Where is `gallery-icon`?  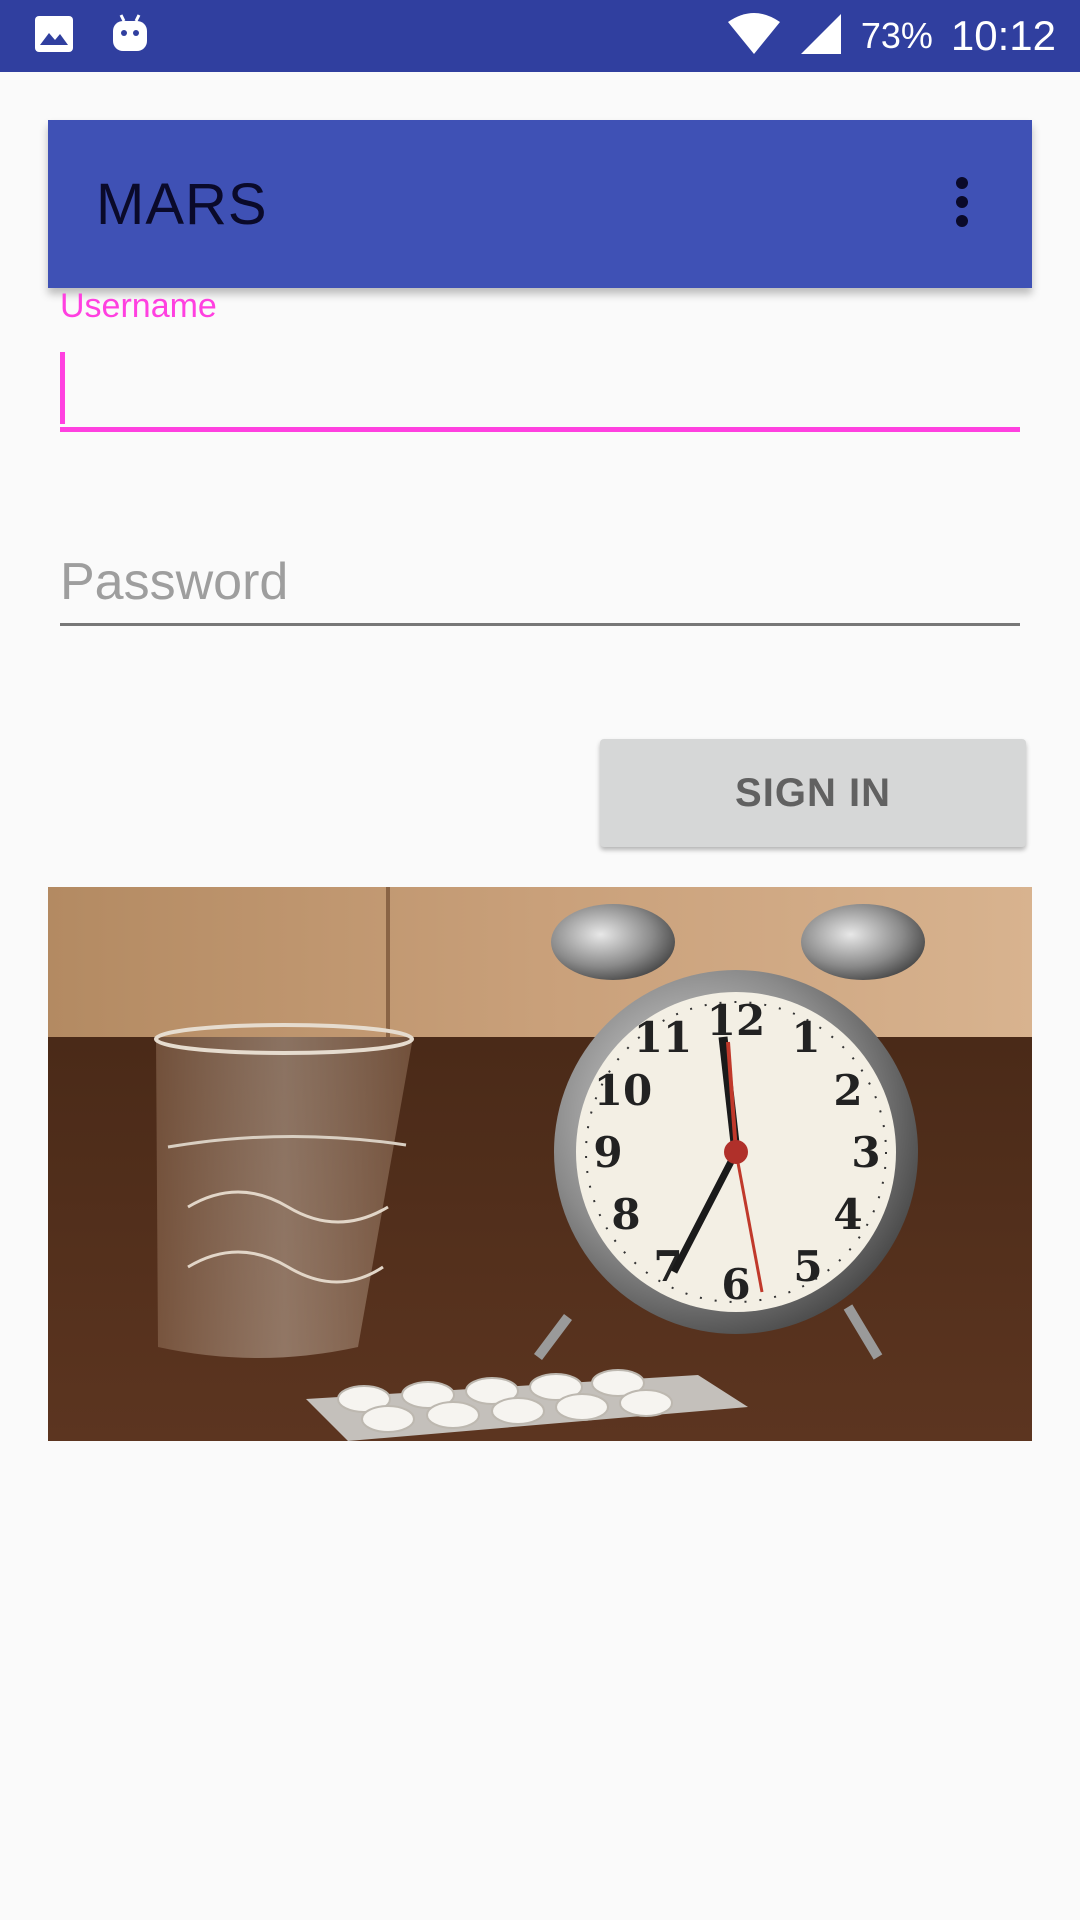 gallery-icon is located at coordinates (54, 36).